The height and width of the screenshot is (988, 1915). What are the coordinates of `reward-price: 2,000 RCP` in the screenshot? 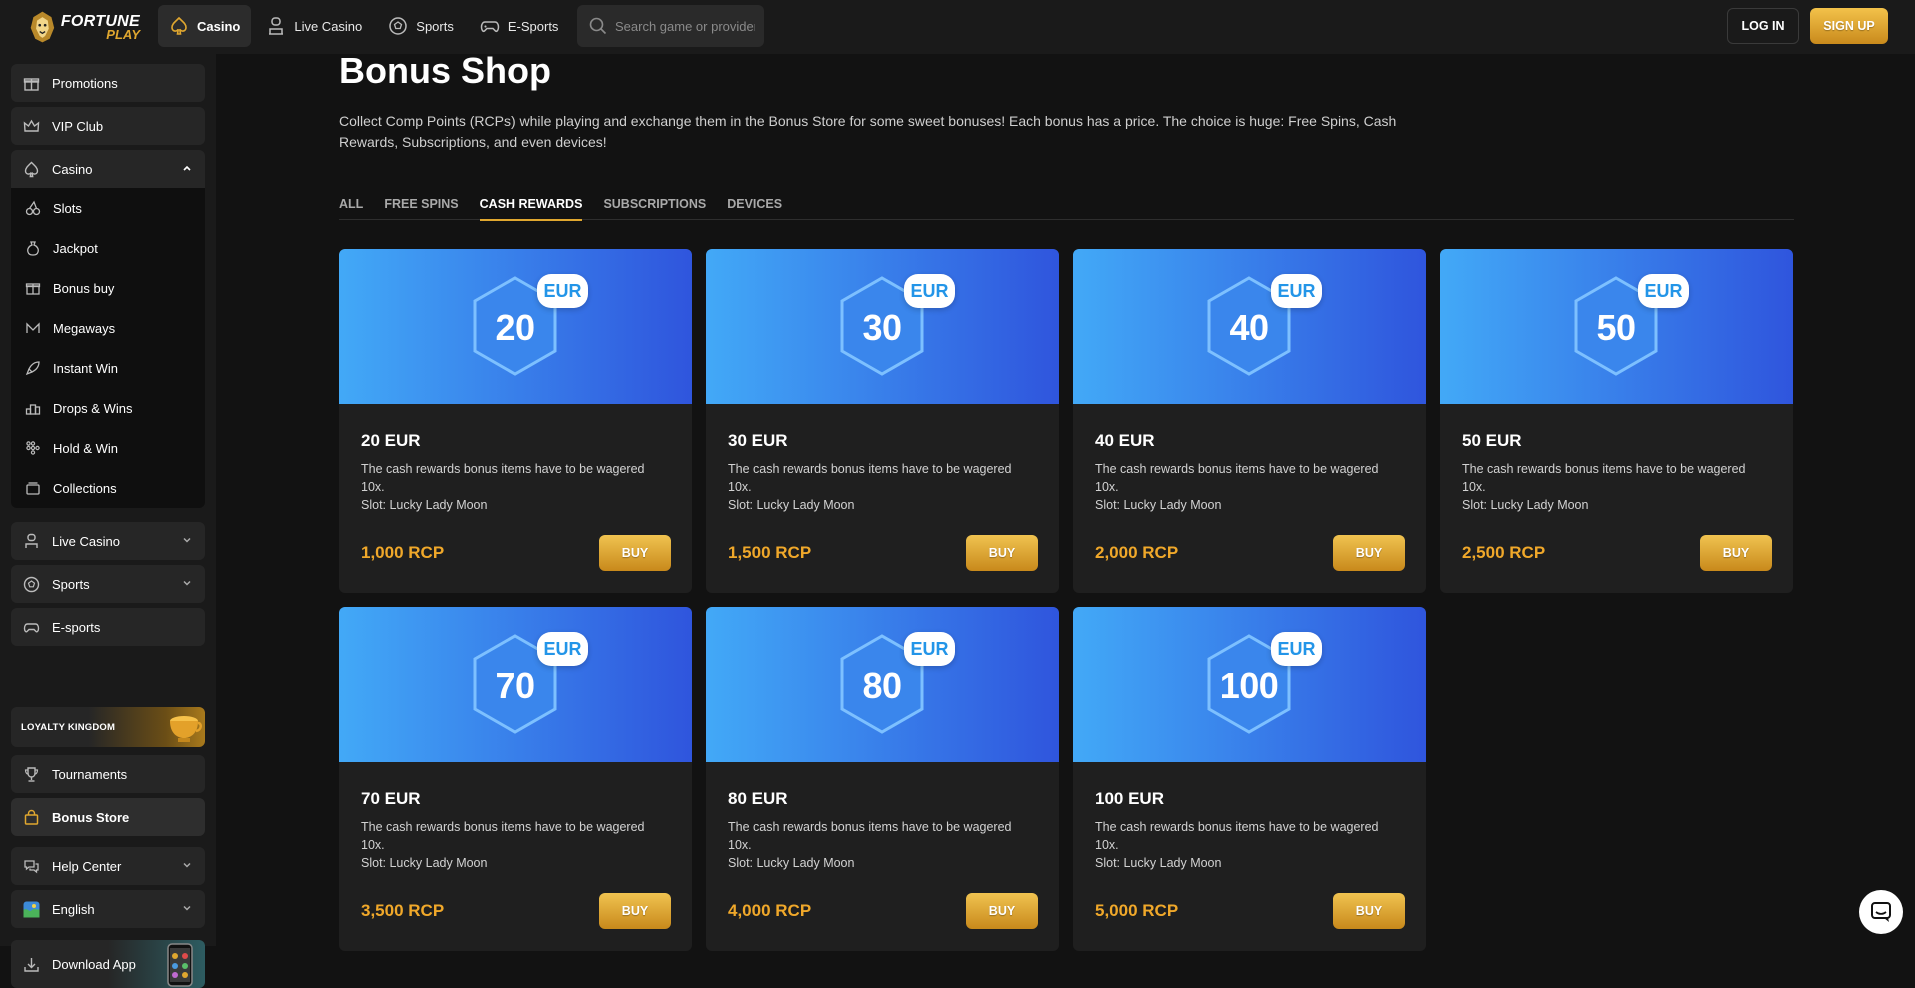 It's located at (1137, 552).